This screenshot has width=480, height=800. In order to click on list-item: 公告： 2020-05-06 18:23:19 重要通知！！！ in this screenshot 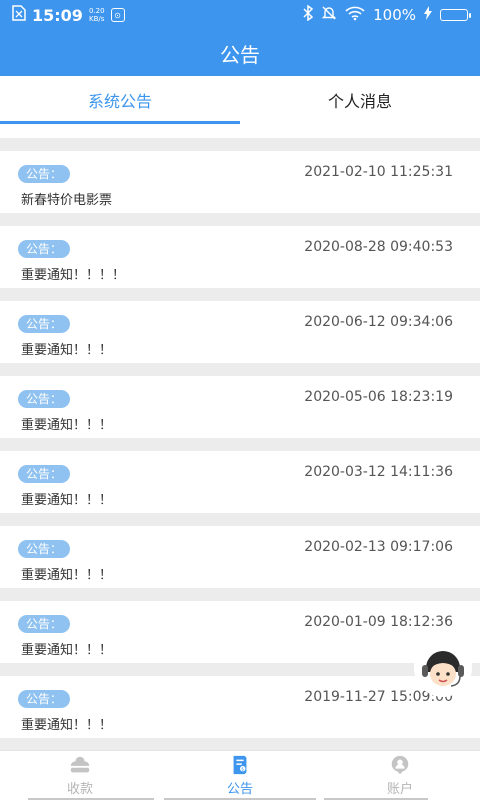, I will do `click(240, 407)`.